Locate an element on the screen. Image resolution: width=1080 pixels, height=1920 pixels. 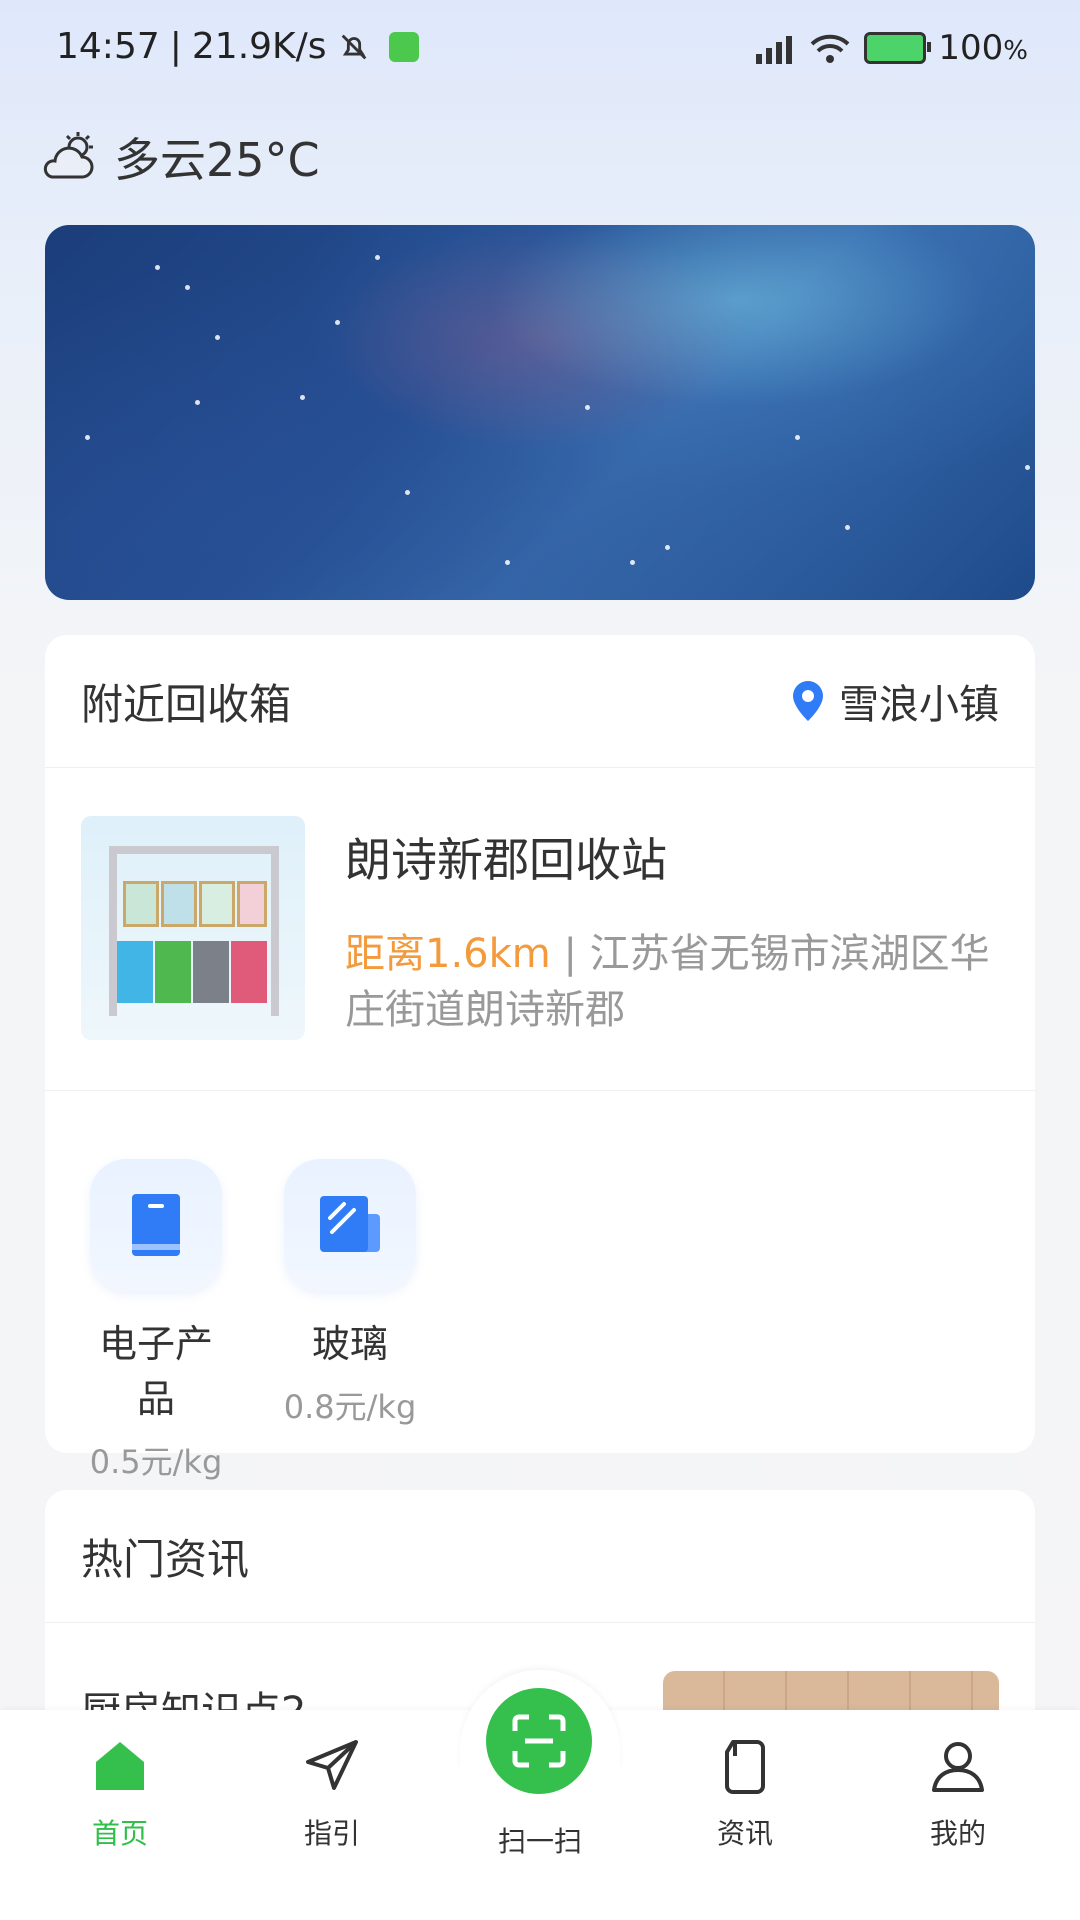
station-distance: 距离1.6km is located at coordinates (448, 954).